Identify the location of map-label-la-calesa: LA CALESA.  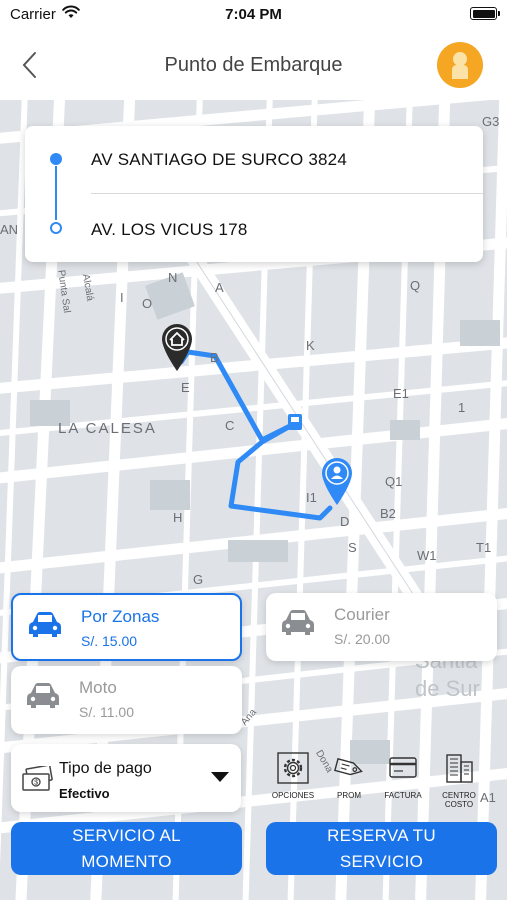
(107, 428).